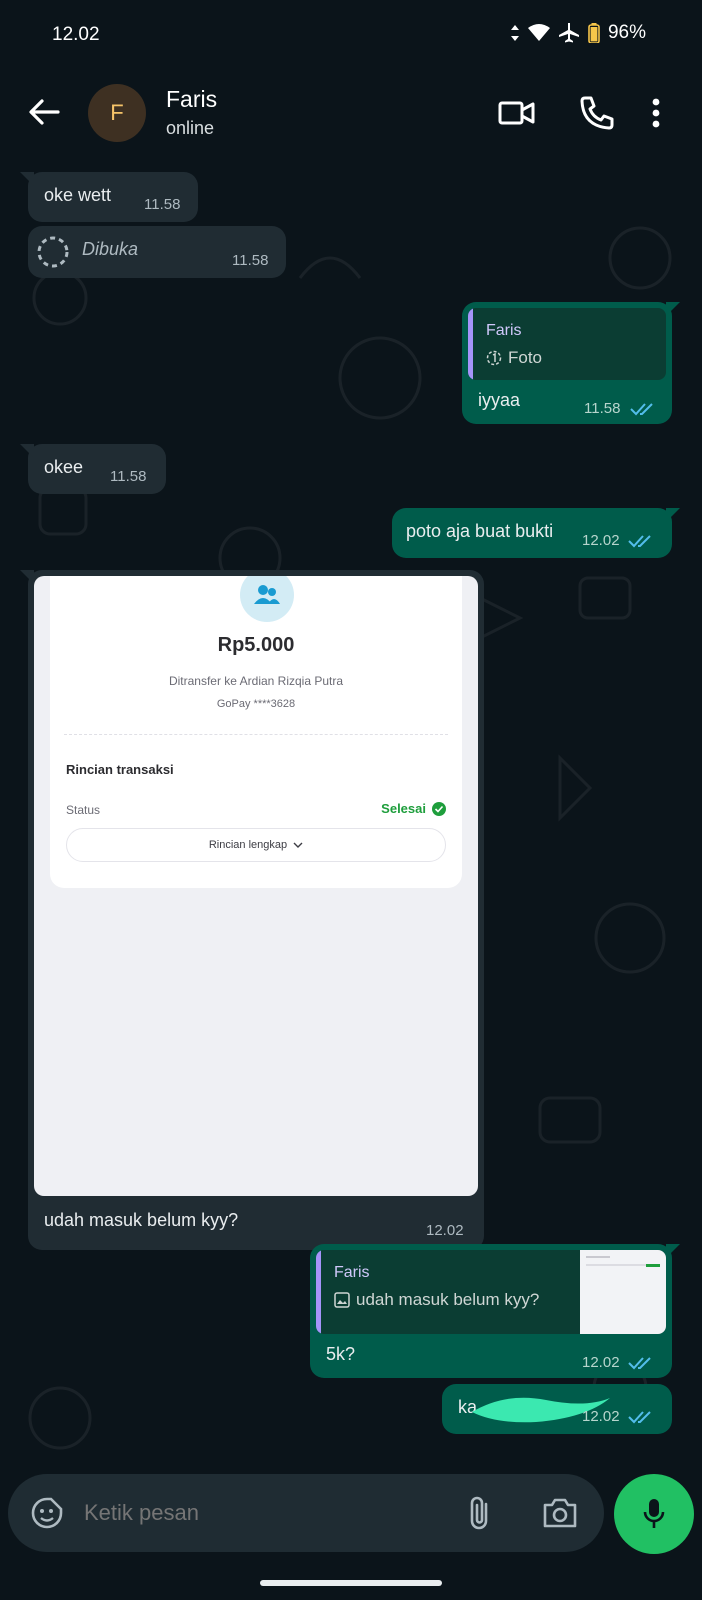 This screenshot has height=1600, width=702. What do you see at coordinates (248, 845) in the screenshot?
I see `details-label: Rincian lengkap` at bounding box center [248, 845].